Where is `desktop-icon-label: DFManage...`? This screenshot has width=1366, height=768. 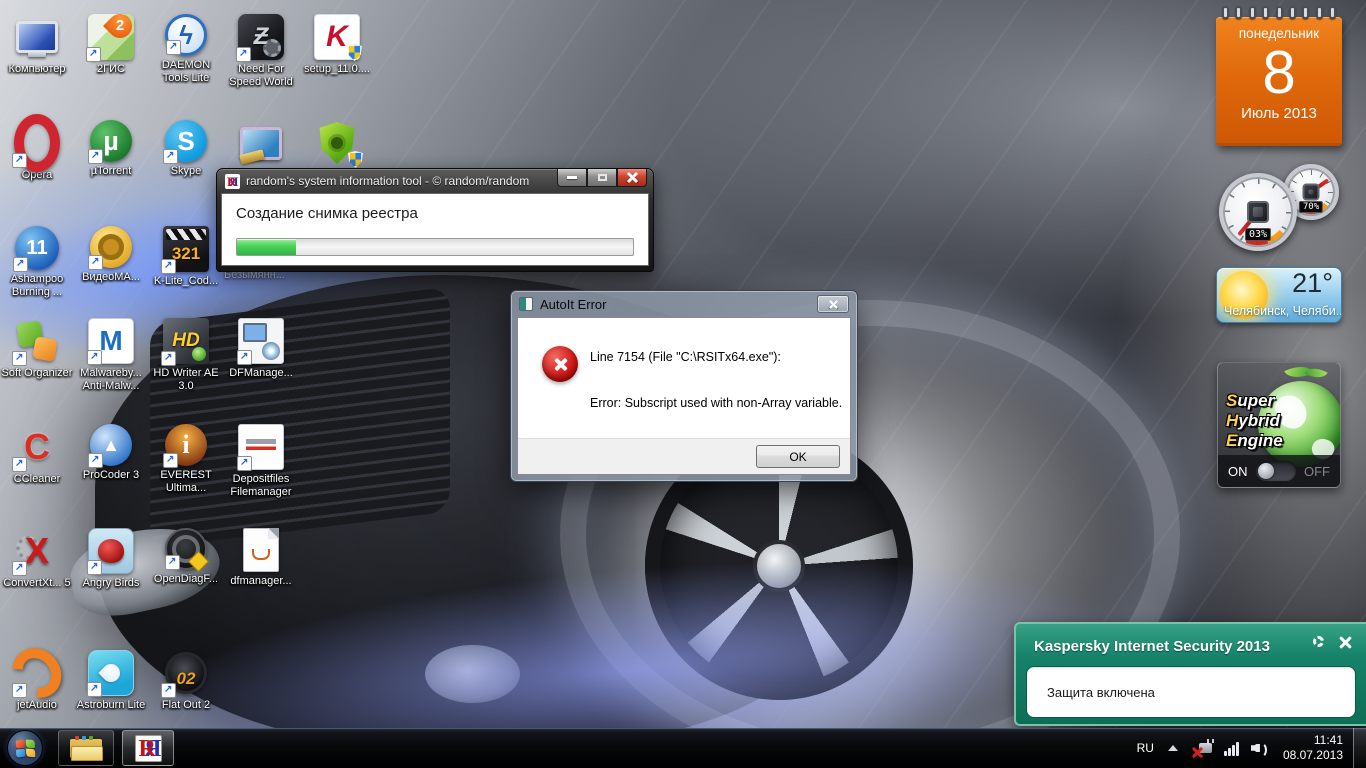 desktop-icon-label: DFManage... is located at coordinates (261, 373).